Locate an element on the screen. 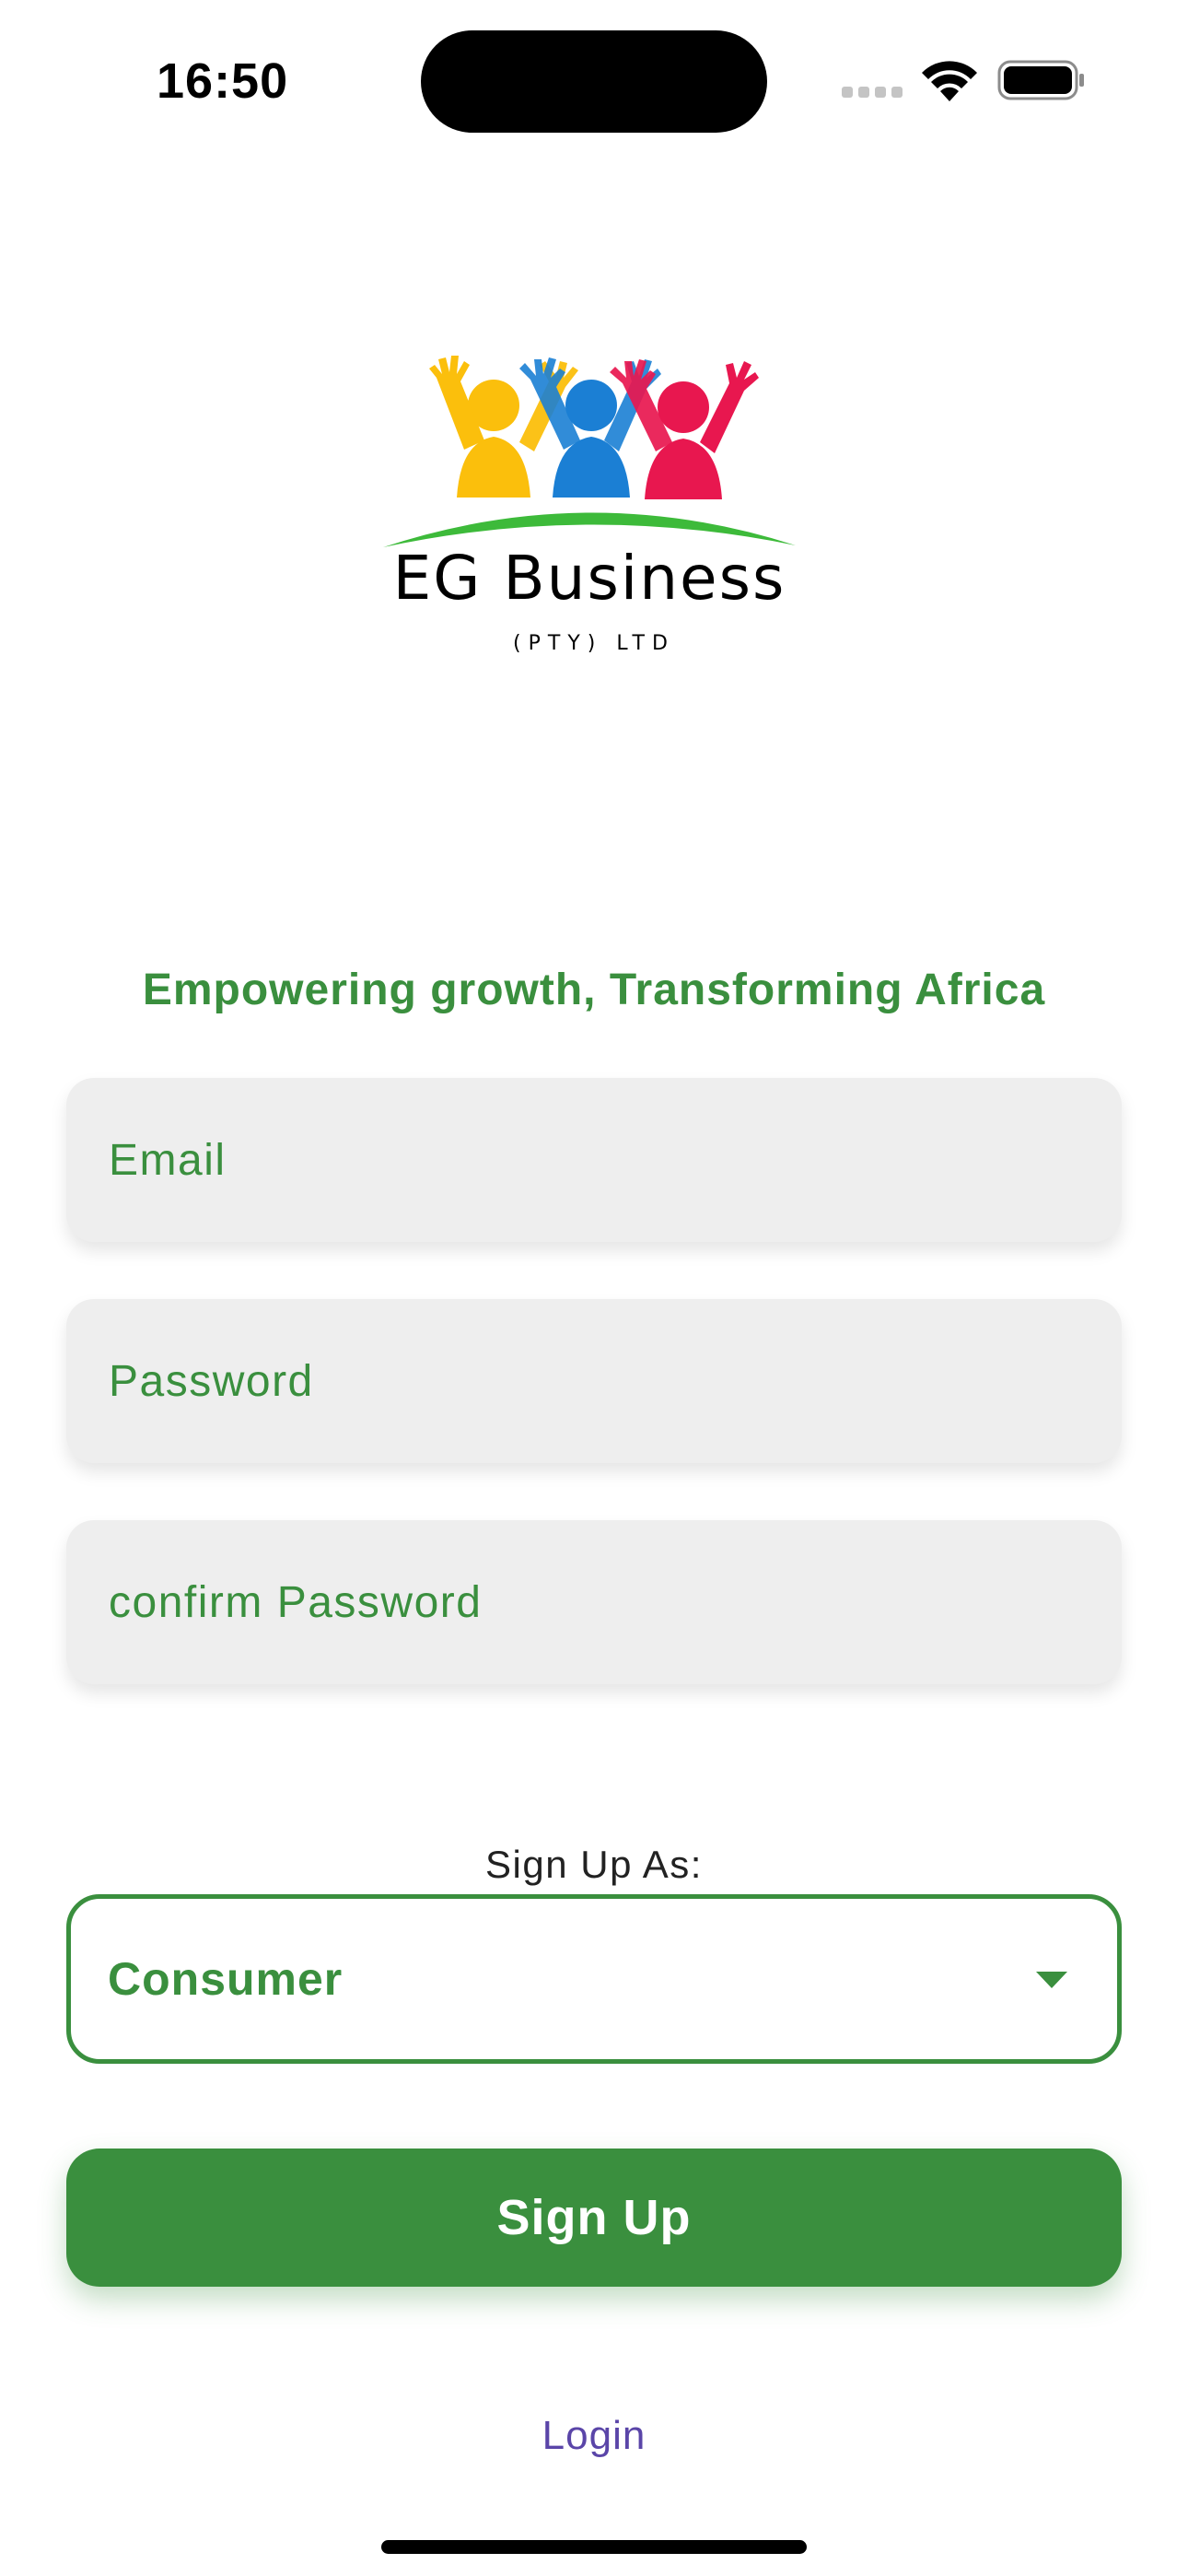  signup-button: Sign Up is located at coordinates (594, 2218).